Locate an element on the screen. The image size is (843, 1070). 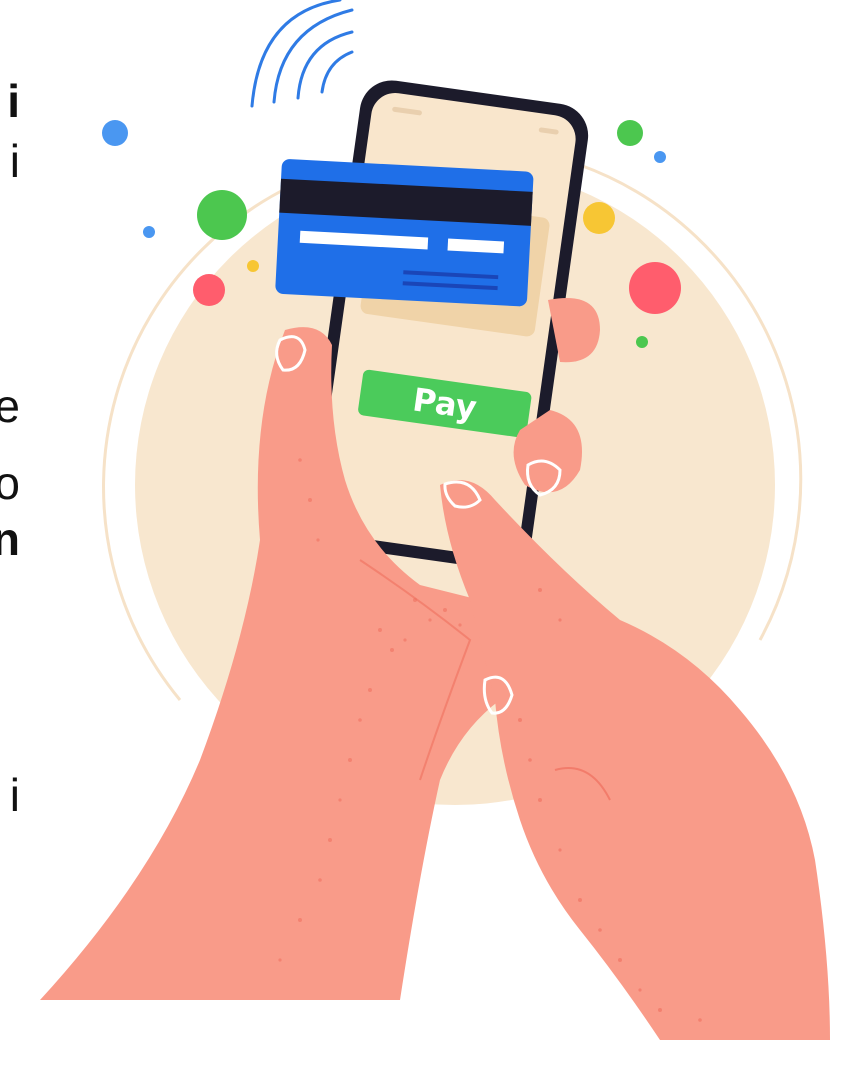
dot-red-left is located at coordinates (209, 290).